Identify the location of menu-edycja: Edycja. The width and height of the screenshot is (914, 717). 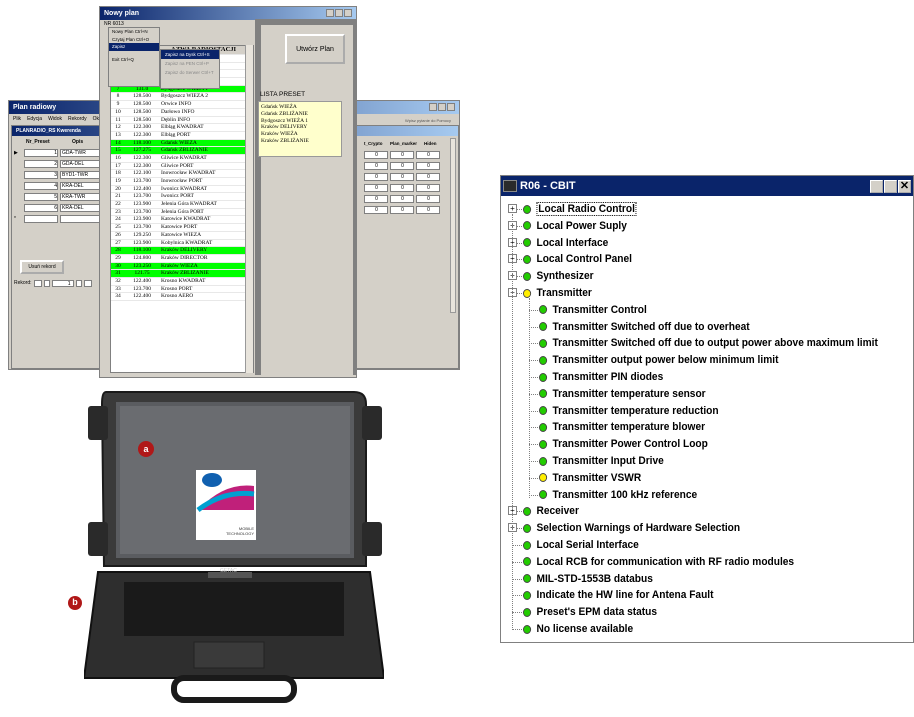
(34, 119).